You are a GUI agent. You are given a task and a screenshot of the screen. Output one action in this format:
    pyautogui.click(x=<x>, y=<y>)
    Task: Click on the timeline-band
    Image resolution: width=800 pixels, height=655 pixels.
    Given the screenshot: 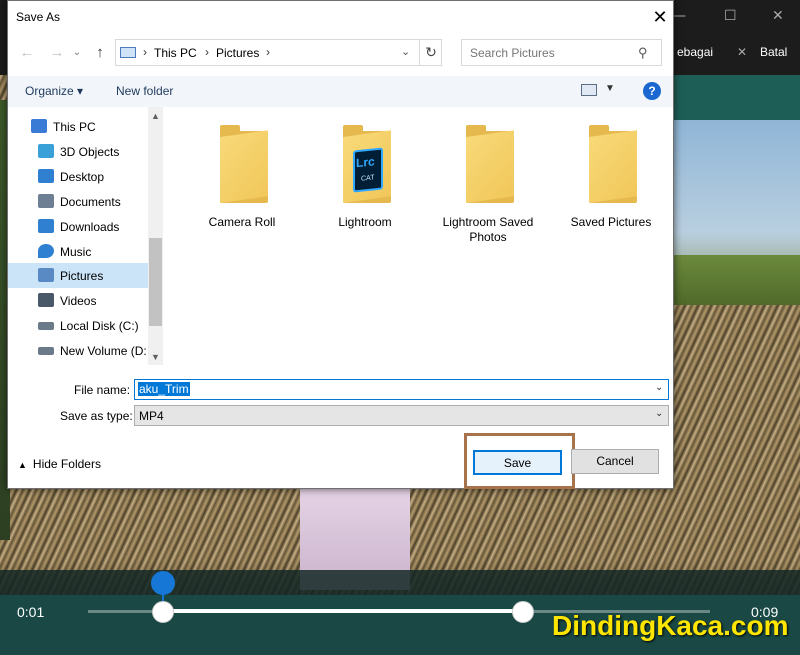 What is the action you would take?
    pyautogui.click(x=400, y=582)
    